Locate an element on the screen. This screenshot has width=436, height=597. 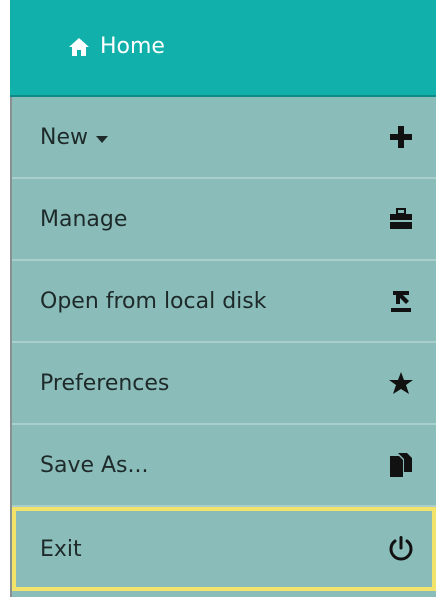
menu-item-label: Open from local disk is located at coordinates (153, 301).